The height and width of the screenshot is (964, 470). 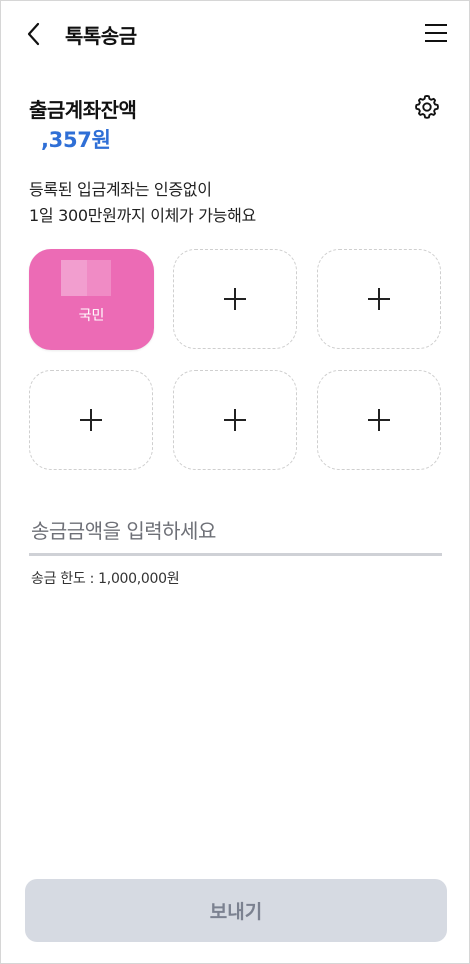 I want to click on settings-button, so click(x=427, y=107).